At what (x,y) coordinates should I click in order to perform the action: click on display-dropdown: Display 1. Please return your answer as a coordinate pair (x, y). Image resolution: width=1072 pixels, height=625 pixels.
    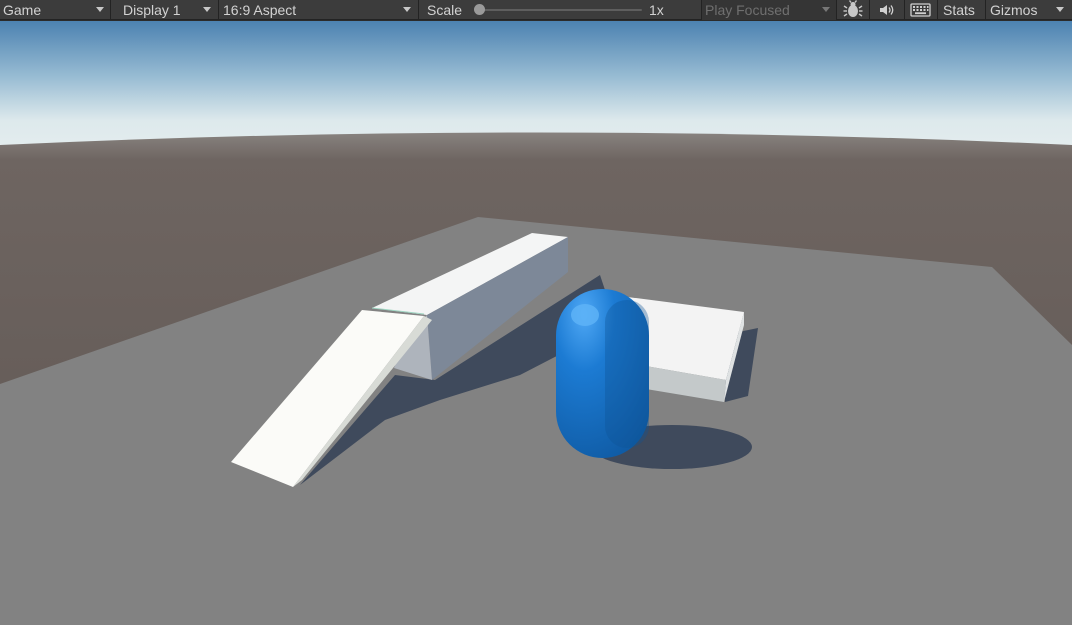
    Looking at the image, I should click on (164, 10).